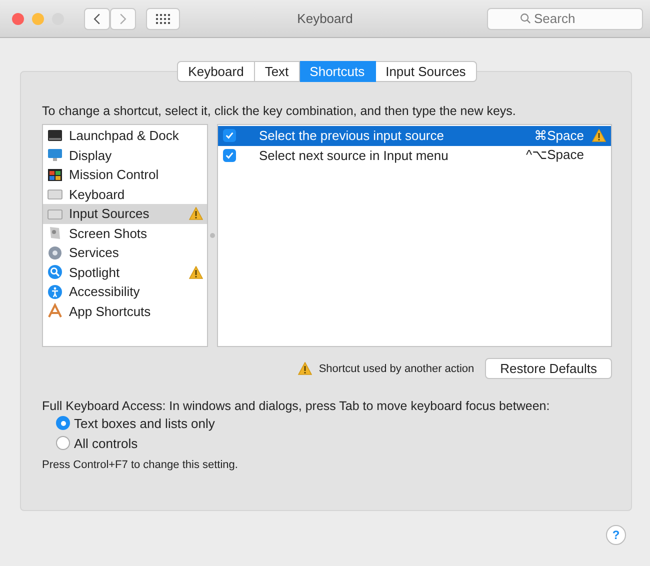  Describe the element at coordinates (18, 18) in the screenshot. I see `close-button` at that location.